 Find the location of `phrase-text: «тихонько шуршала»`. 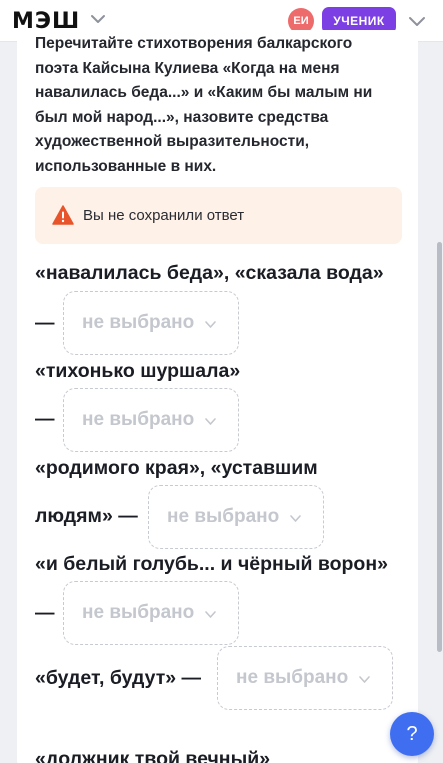

phrase-text: «тихонько шуршала» is located at coordinates (138, 371).